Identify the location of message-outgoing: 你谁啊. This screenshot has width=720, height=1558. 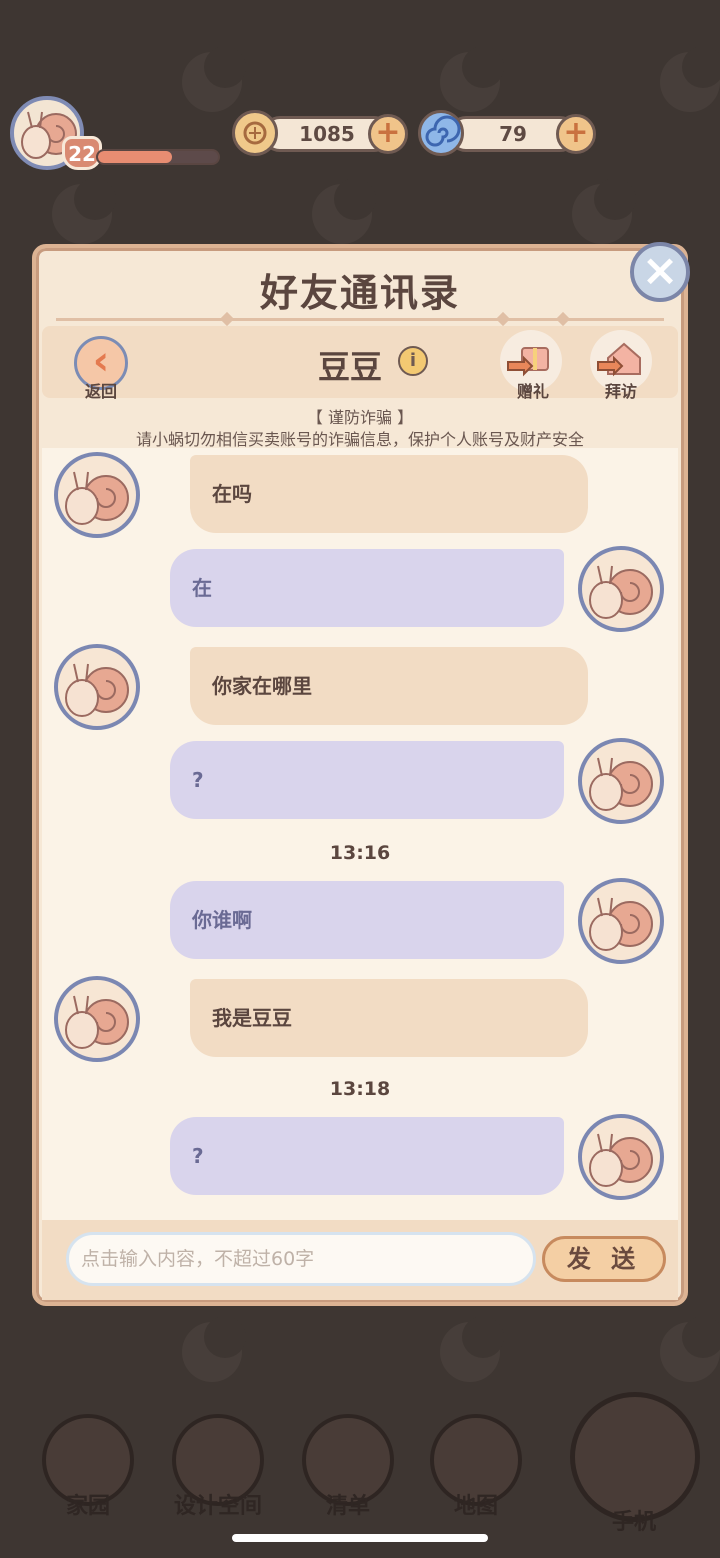
(360, 921).